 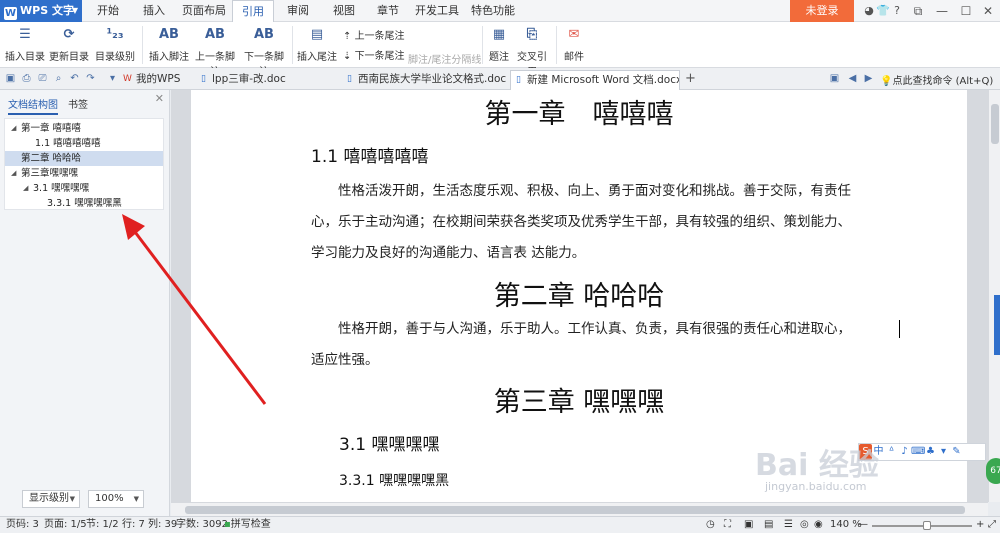 What do you see at coordinates (267, 80) in the screenshot?
I see `tab-lpp-doc: ▯ lpp三审-改.doc` at bounding box center [267, 80].